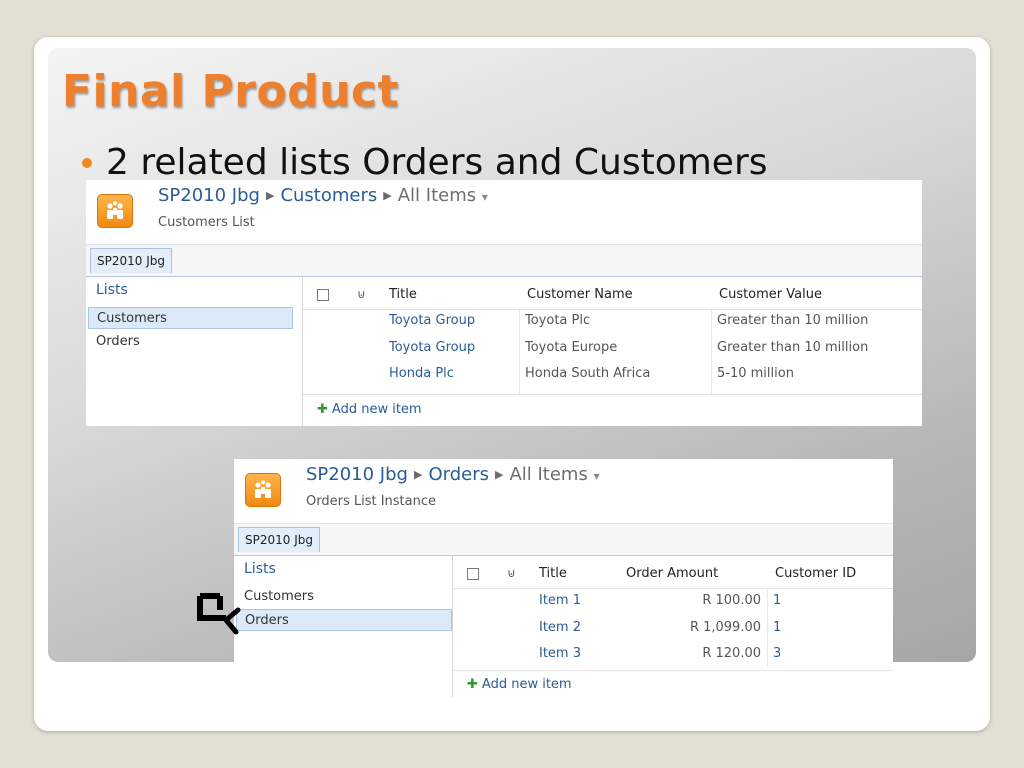 The image size is (1024, 768). Describe the element at coordinates (421, 373) in the screenshot. I see `cell-title: Honda Plc` at that location.